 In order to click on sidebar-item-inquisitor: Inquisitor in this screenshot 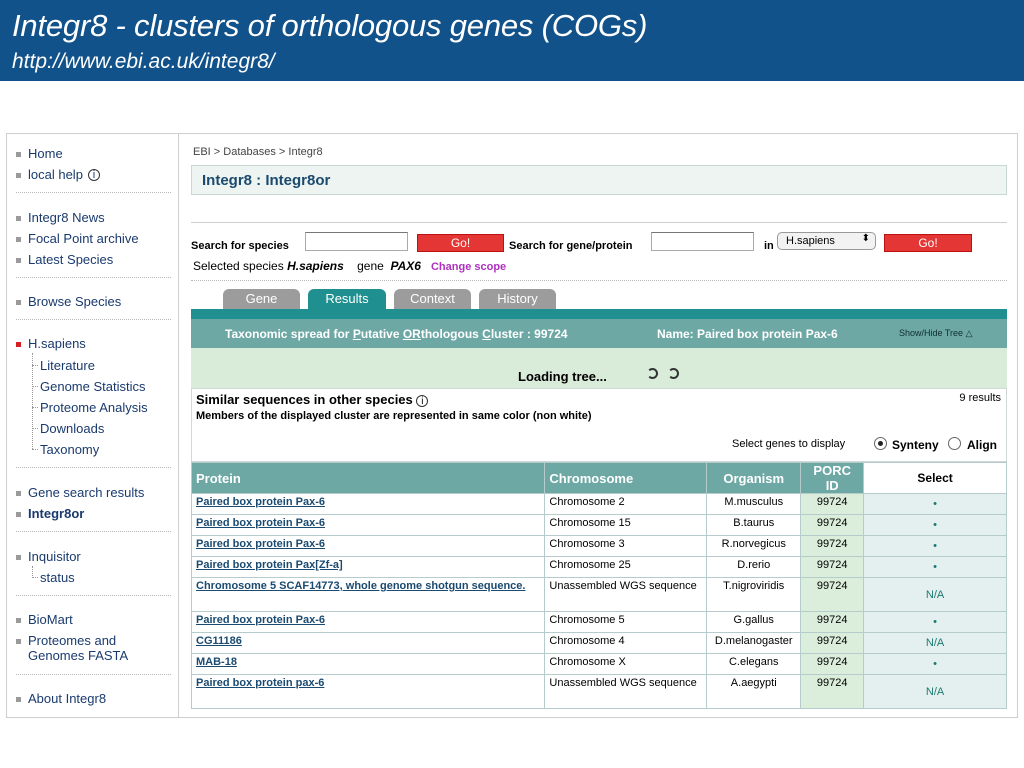, I will do `click(48, 556)`.